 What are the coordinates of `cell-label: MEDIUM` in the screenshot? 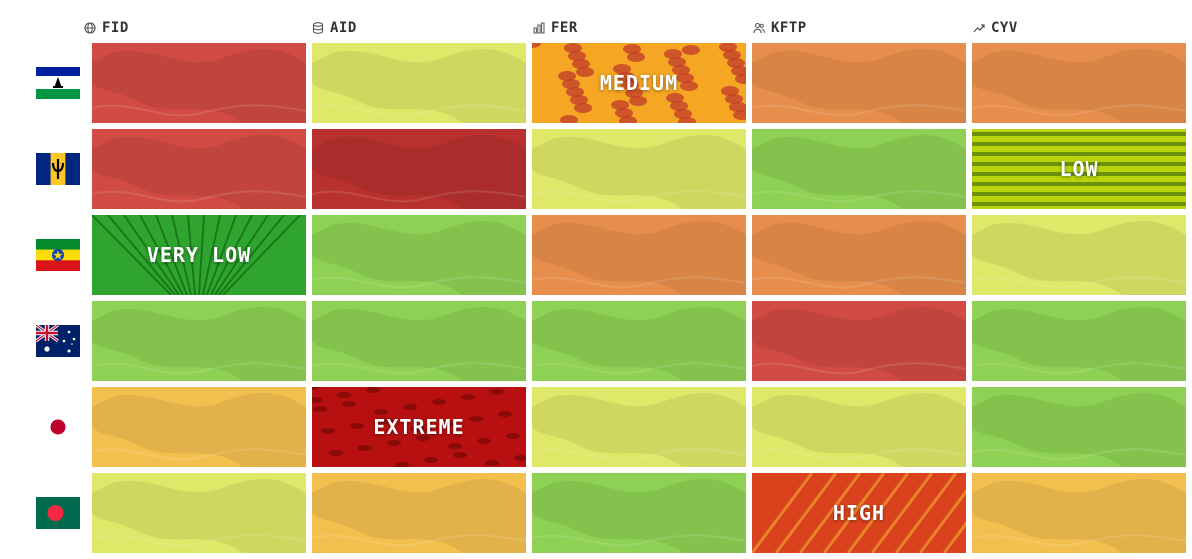 It's located at (639, 83).